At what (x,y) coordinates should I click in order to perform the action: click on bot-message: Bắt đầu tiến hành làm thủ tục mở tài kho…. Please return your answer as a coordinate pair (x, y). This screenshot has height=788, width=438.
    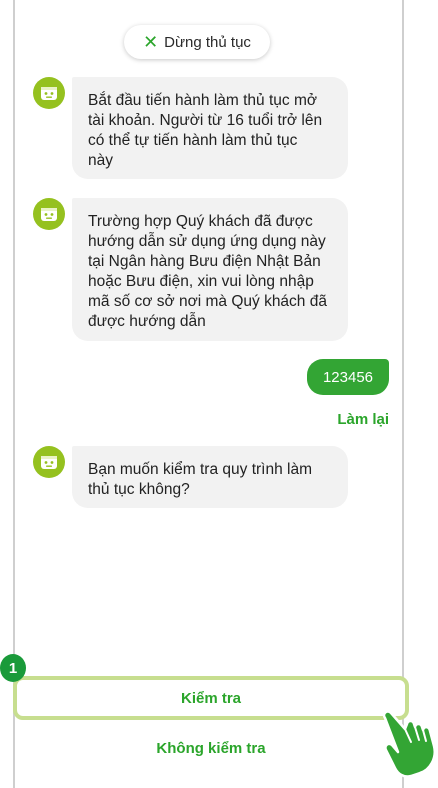
    Looking at the image, I should click on (210, 128).